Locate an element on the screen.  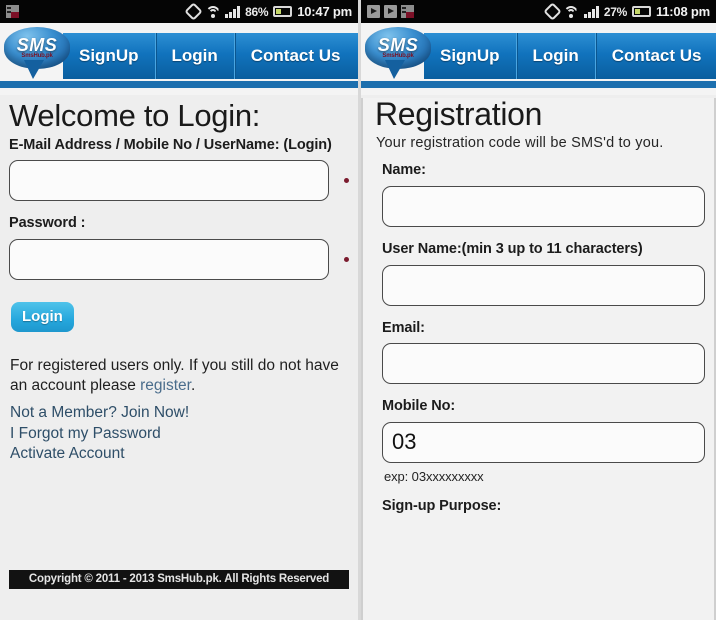
nav-item-signup-right: SignUp is located at coordinates (470, 56).